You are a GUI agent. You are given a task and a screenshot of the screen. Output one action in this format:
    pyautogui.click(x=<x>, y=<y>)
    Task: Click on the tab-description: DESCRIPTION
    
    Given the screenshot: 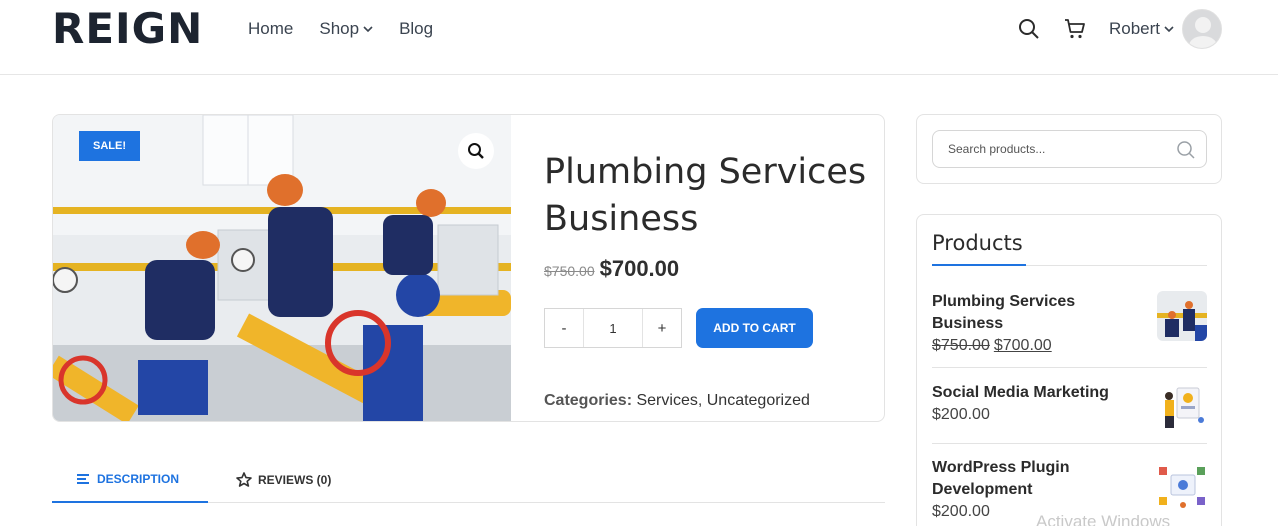 What is the action you would take?
    pyautogui.click(x=128, y=479)
    